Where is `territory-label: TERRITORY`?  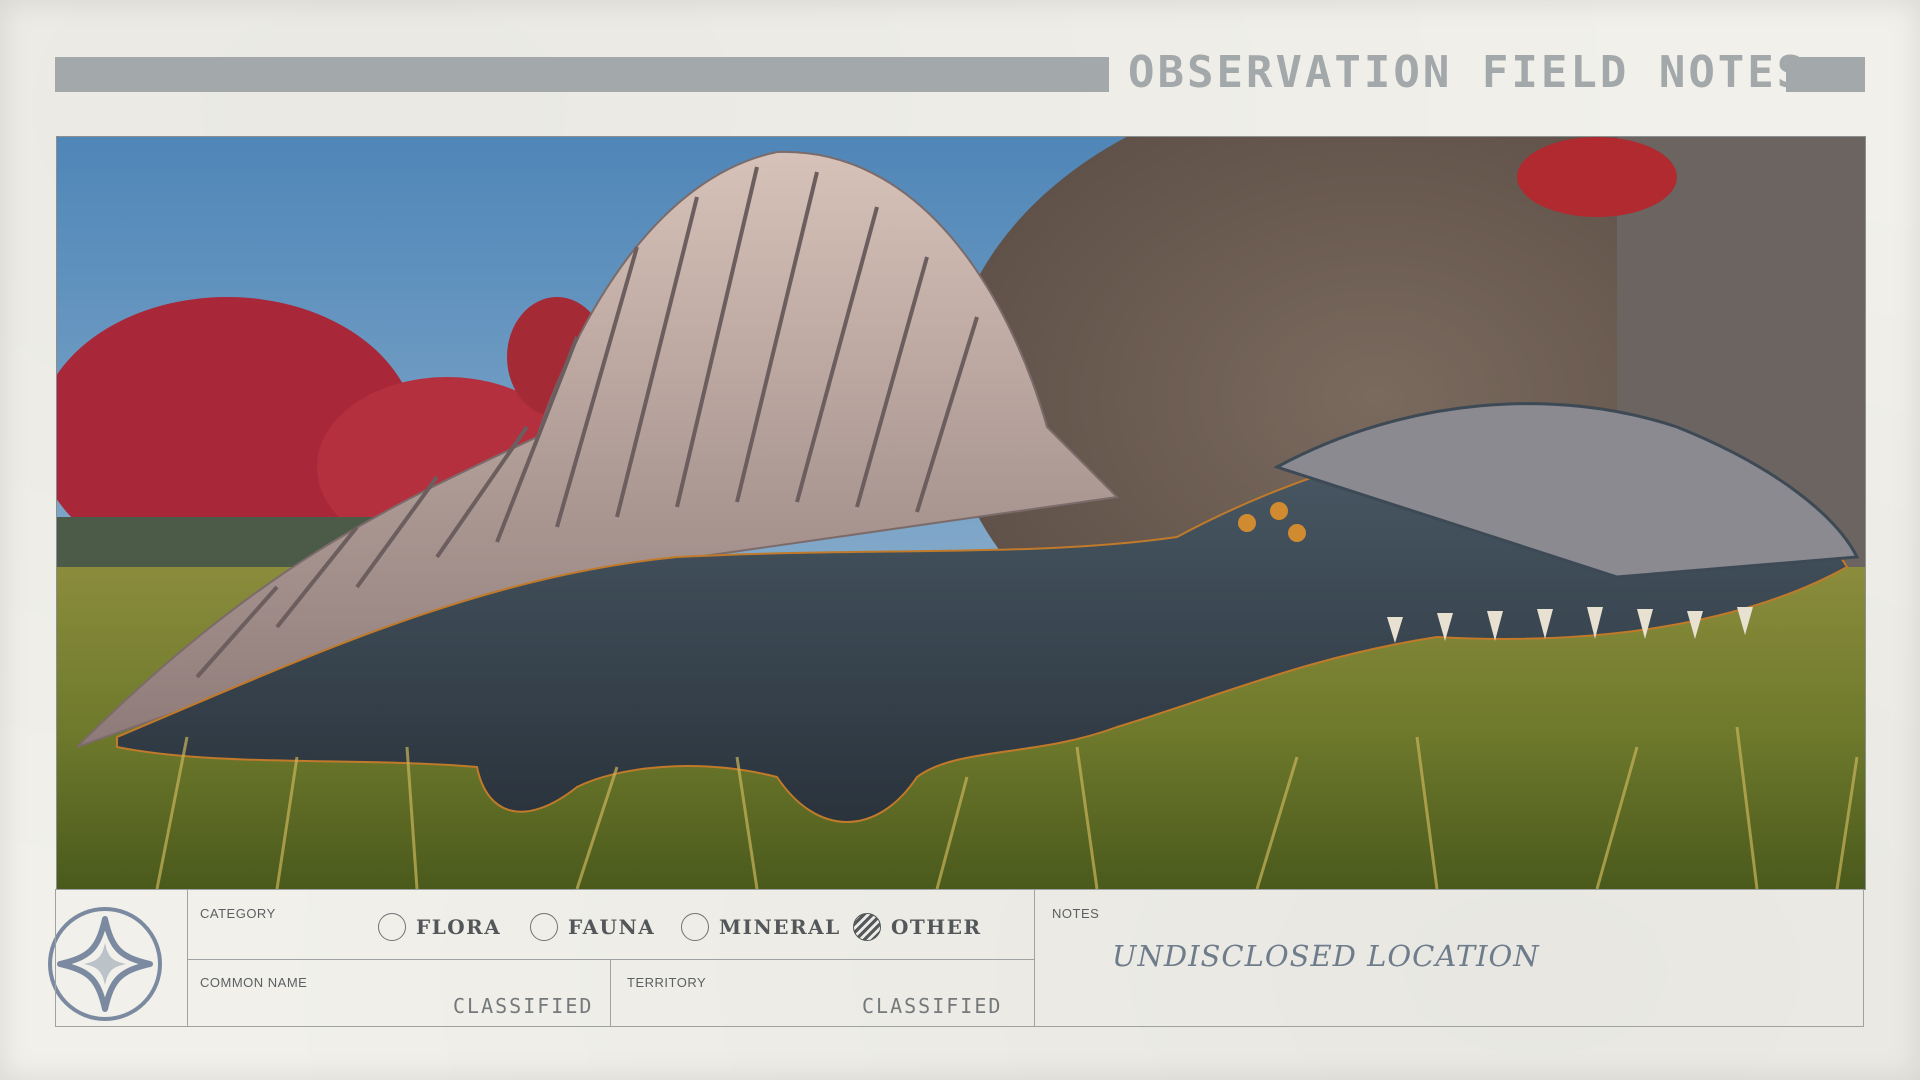
territory-label: TERRITORY is located at coordinates (667, 982).